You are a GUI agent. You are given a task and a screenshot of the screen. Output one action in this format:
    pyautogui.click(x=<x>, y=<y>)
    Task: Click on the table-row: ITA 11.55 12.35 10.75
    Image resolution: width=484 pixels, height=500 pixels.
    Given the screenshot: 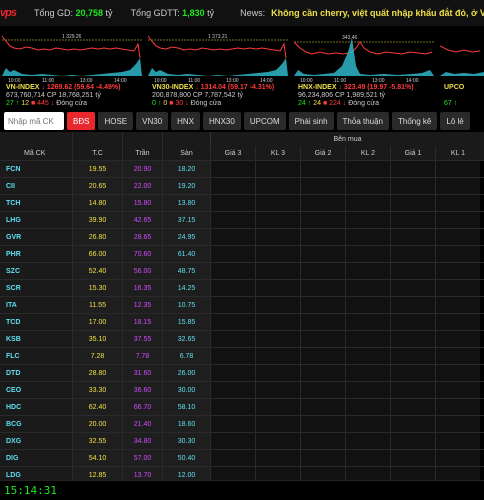 What is the action you would take?
    pyautogui.click(x=242, y=304)
    